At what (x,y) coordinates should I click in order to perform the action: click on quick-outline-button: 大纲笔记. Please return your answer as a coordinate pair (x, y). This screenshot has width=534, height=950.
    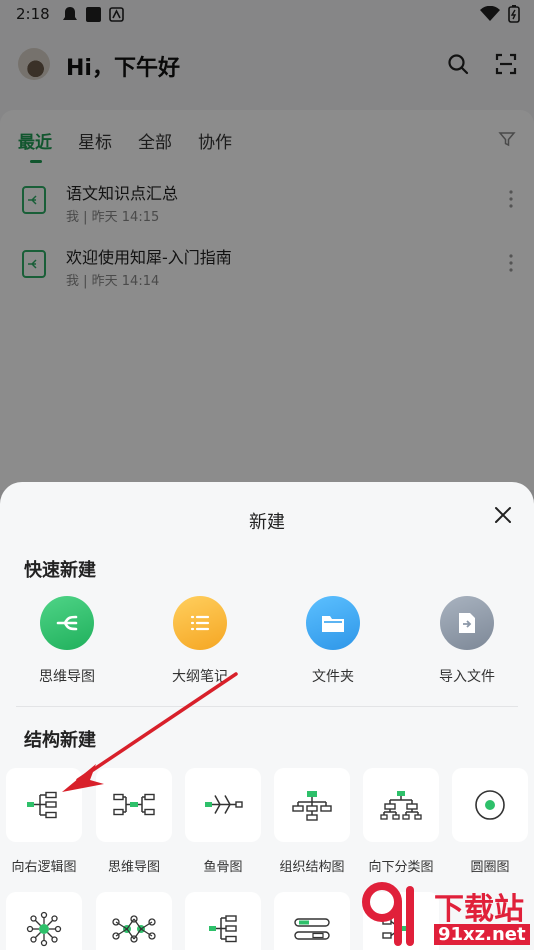
    Looking at the image, I should click on (200, 641).